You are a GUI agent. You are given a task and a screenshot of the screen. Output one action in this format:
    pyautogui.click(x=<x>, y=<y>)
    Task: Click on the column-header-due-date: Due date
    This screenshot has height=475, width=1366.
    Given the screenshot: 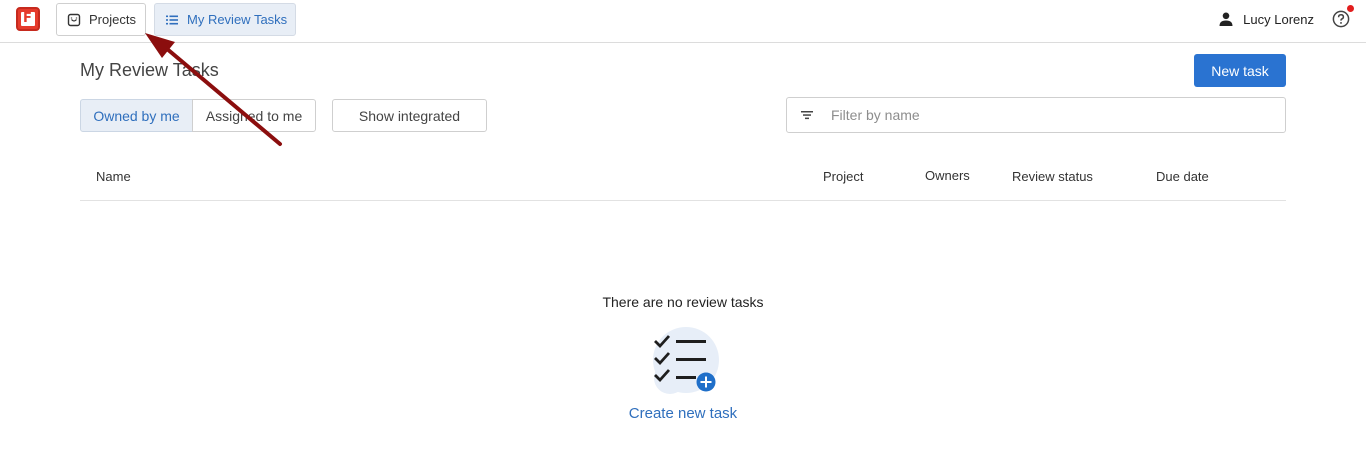 What is the action you would take?
    pyautogui.click(x=1182, y=176)
    